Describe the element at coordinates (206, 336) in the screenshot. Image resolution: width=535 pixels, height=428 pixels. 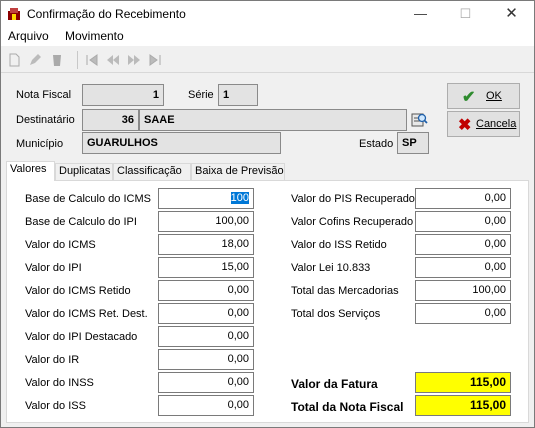
I see `valor-ipi-destacado-input: 0,00` at that location.